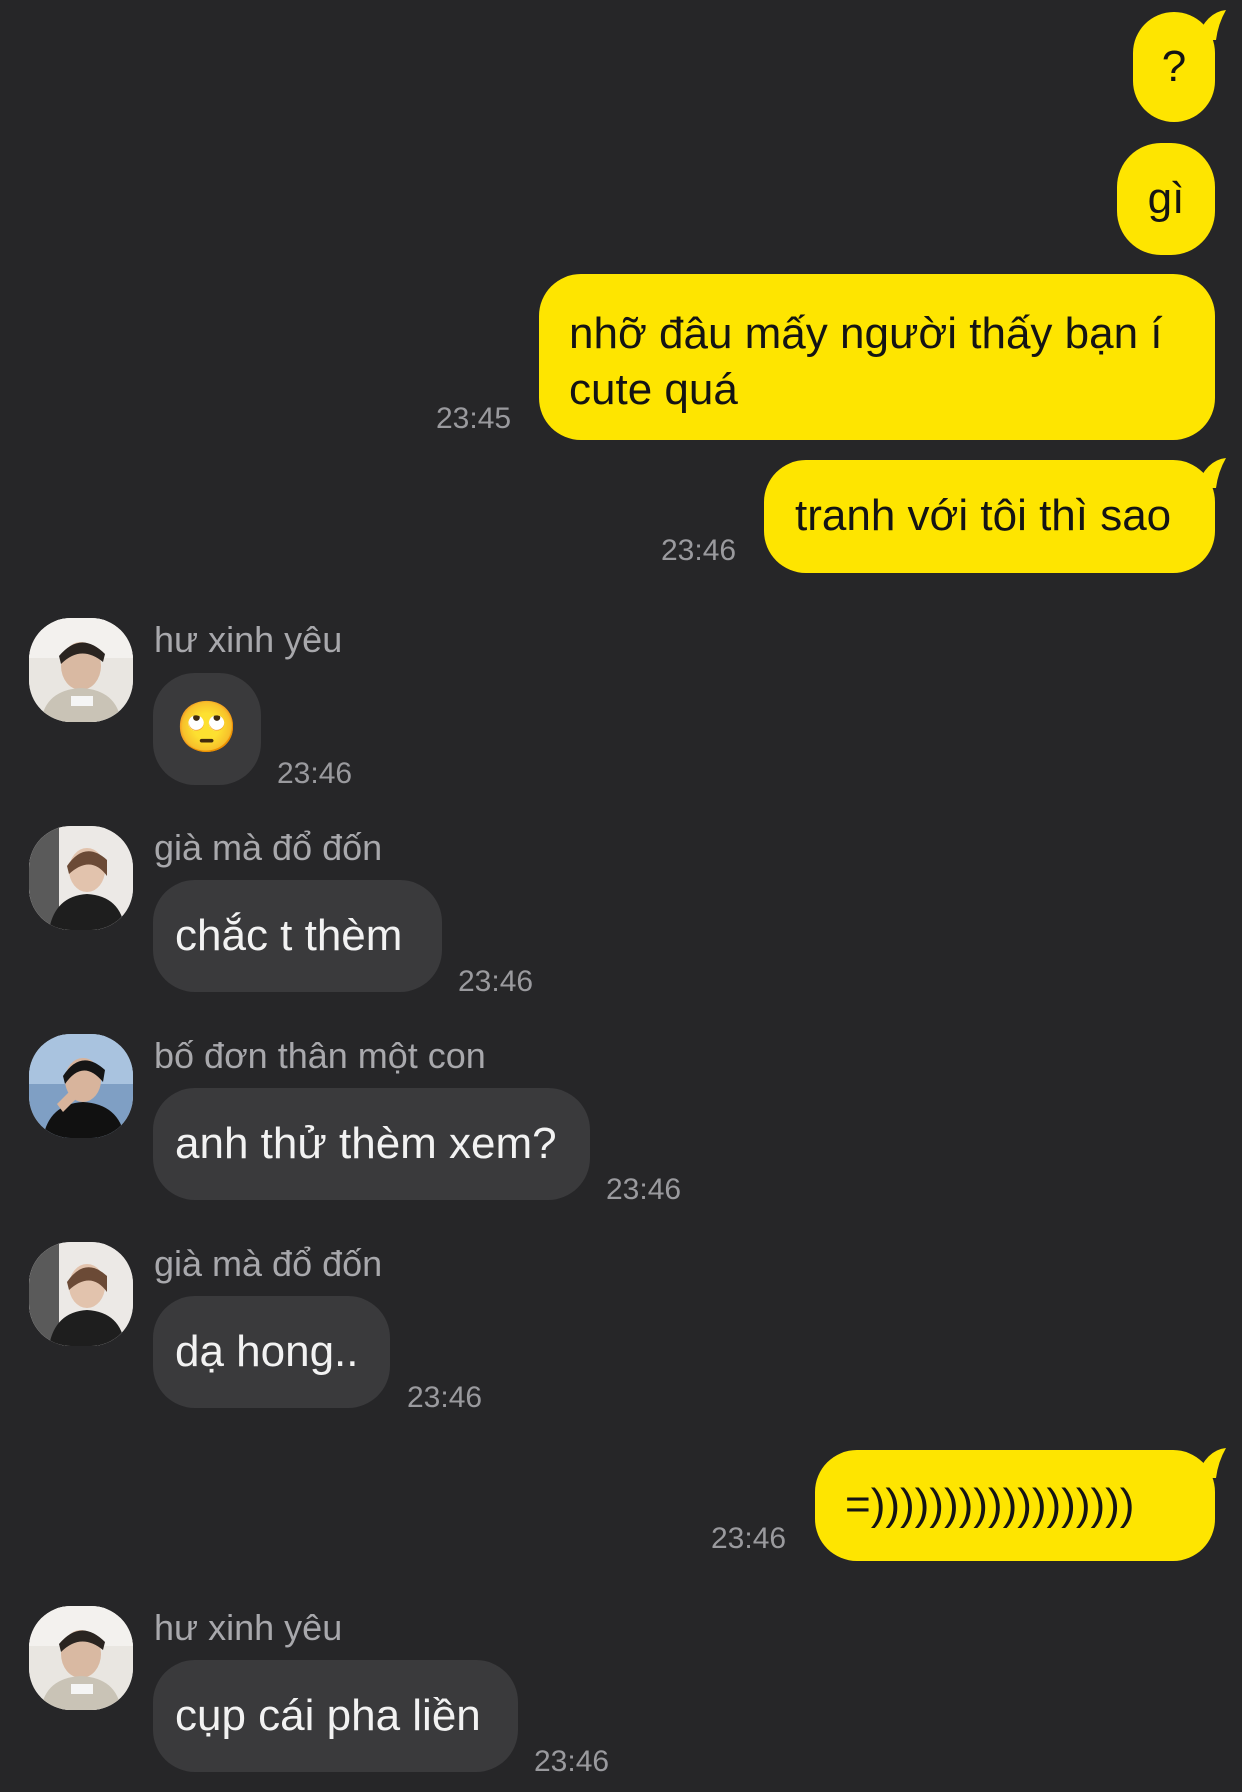 The width and height of the screenshot is (1242, 1792). I want to click on incoming-message-bubble: chắc t thèm, so click(297, 936).